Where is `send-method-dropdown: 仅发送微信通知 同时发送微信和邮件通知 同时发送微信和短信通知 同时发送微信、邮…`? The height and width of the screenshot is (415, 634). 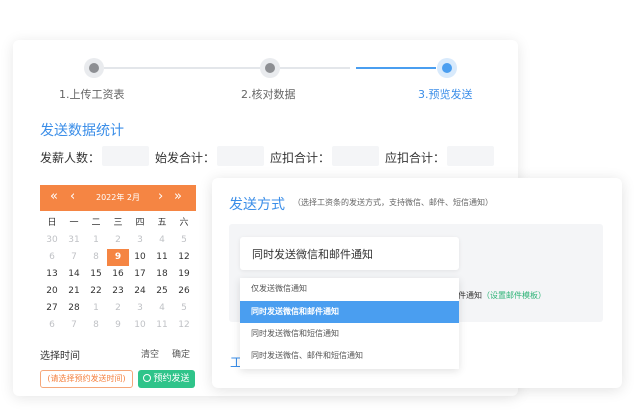
send-method-dropdown: 仅发送微信通知 同时发送微信和邮件通知 同时发送微信和短信通知 同时发送微信、邮… is located at coordinates (349, 323).